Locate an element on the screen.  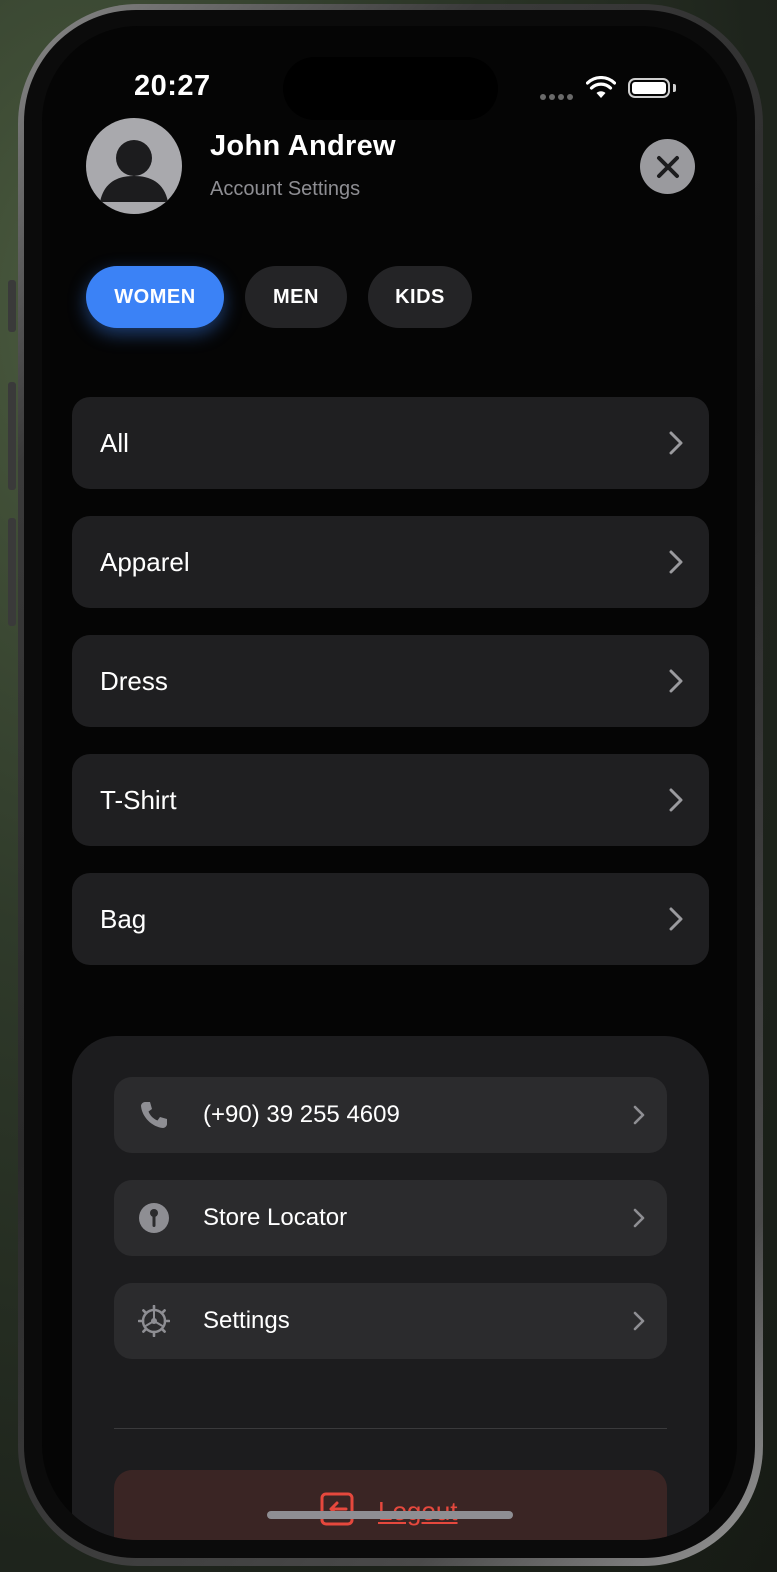
category-label: Apparel is located at coordinates (145, 561).